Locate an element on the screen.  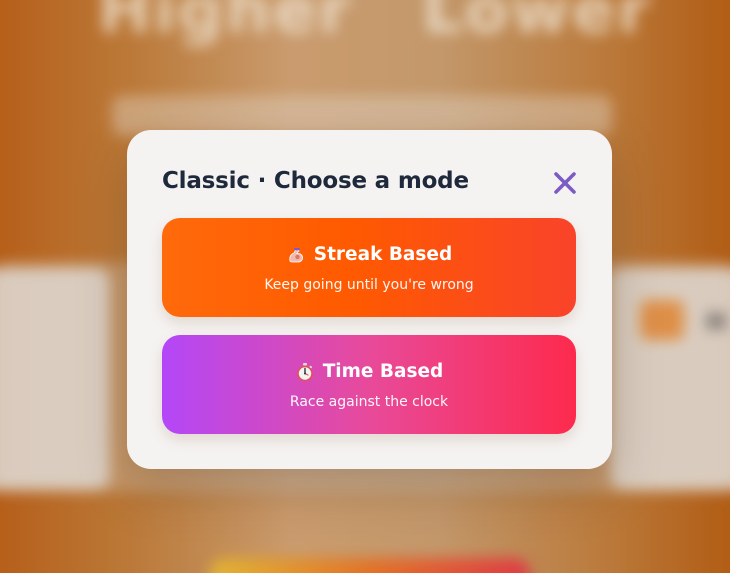
time-mode-button: Time Based Race against the clock is located at coordinates (369, 384).